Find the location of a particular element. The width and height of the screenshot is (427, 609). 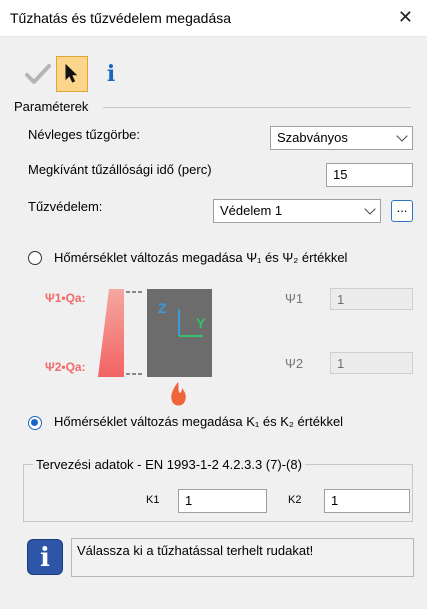

protection-value: Védelem 1 is located at coordinates (251, 210).